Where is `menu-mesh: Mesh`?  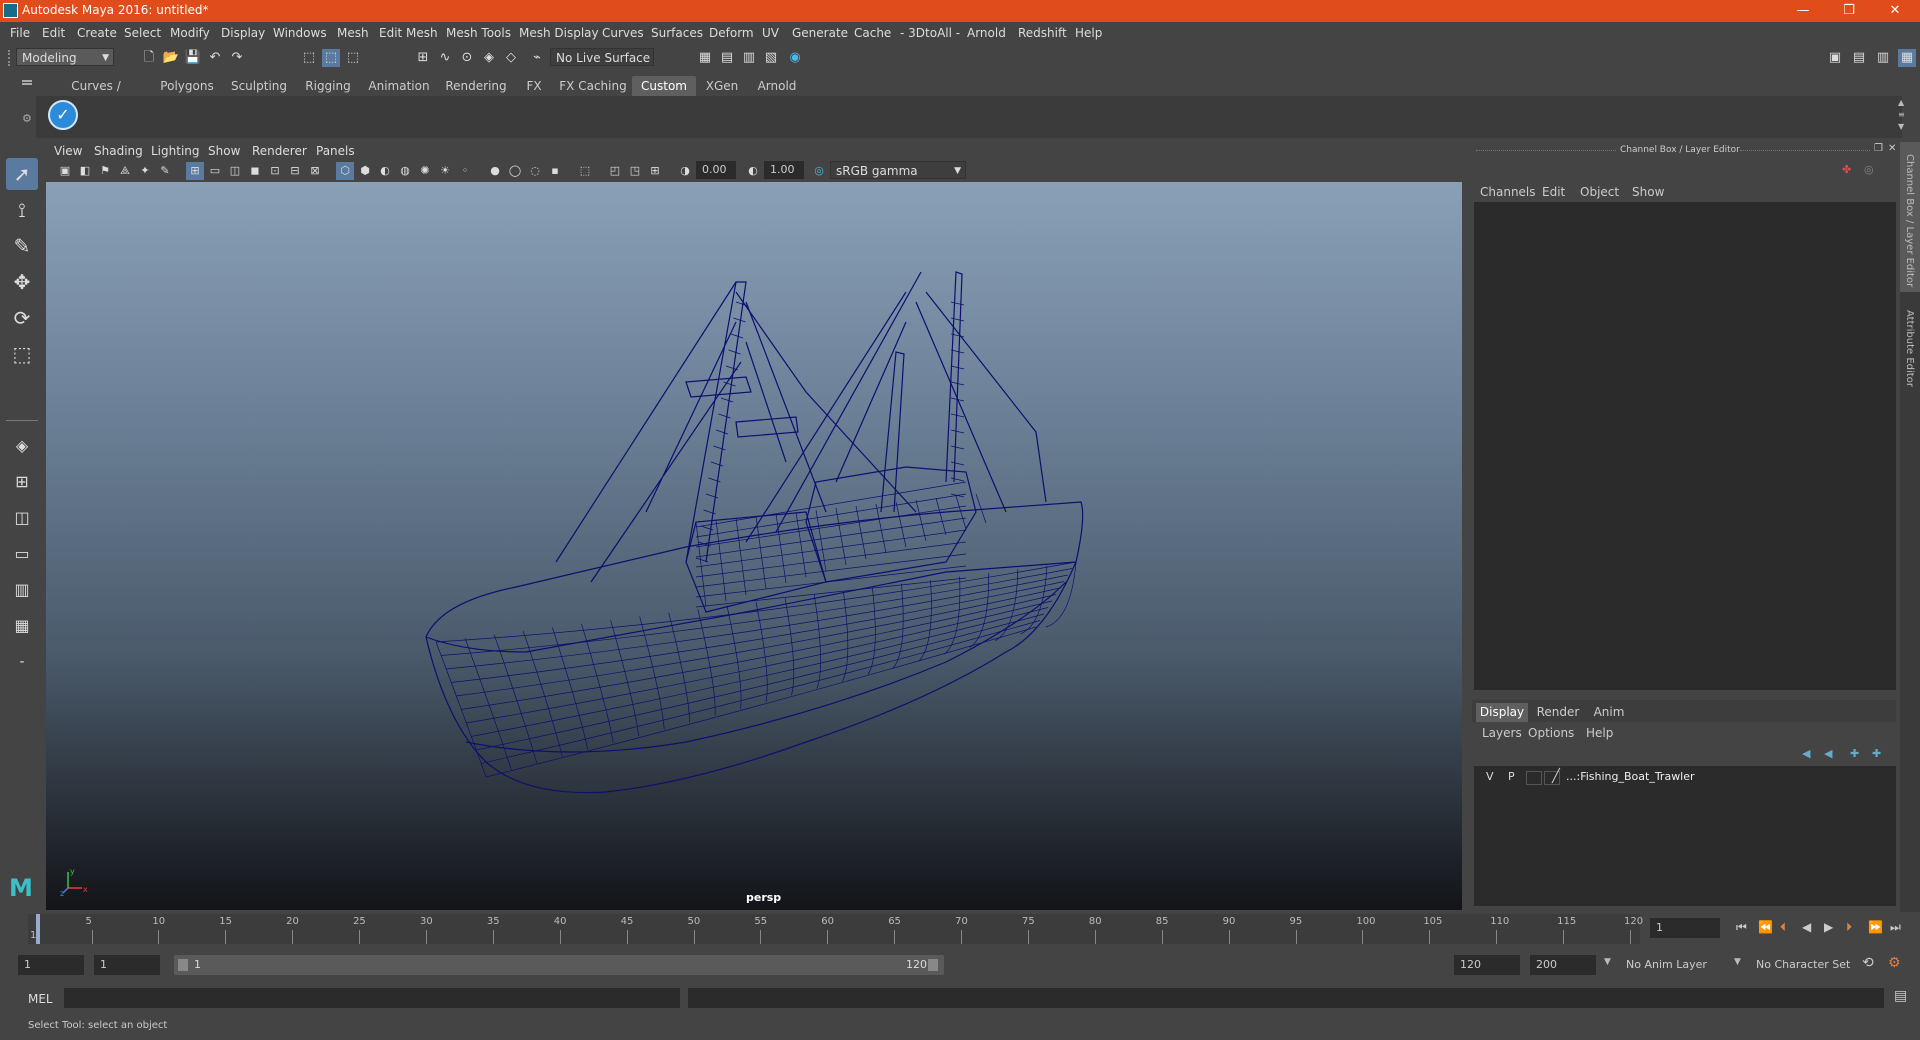 menu-mesh: Mesh is located at coordinates (353, 33).